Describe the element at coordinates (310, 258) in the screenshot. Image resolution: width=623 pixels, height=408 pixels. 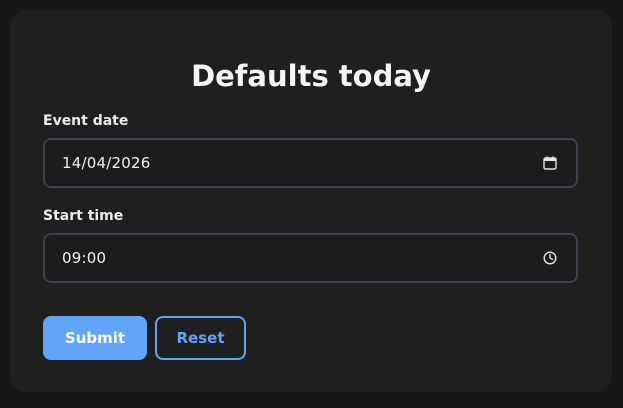
I see `start-time-input: 09:00` at that location.